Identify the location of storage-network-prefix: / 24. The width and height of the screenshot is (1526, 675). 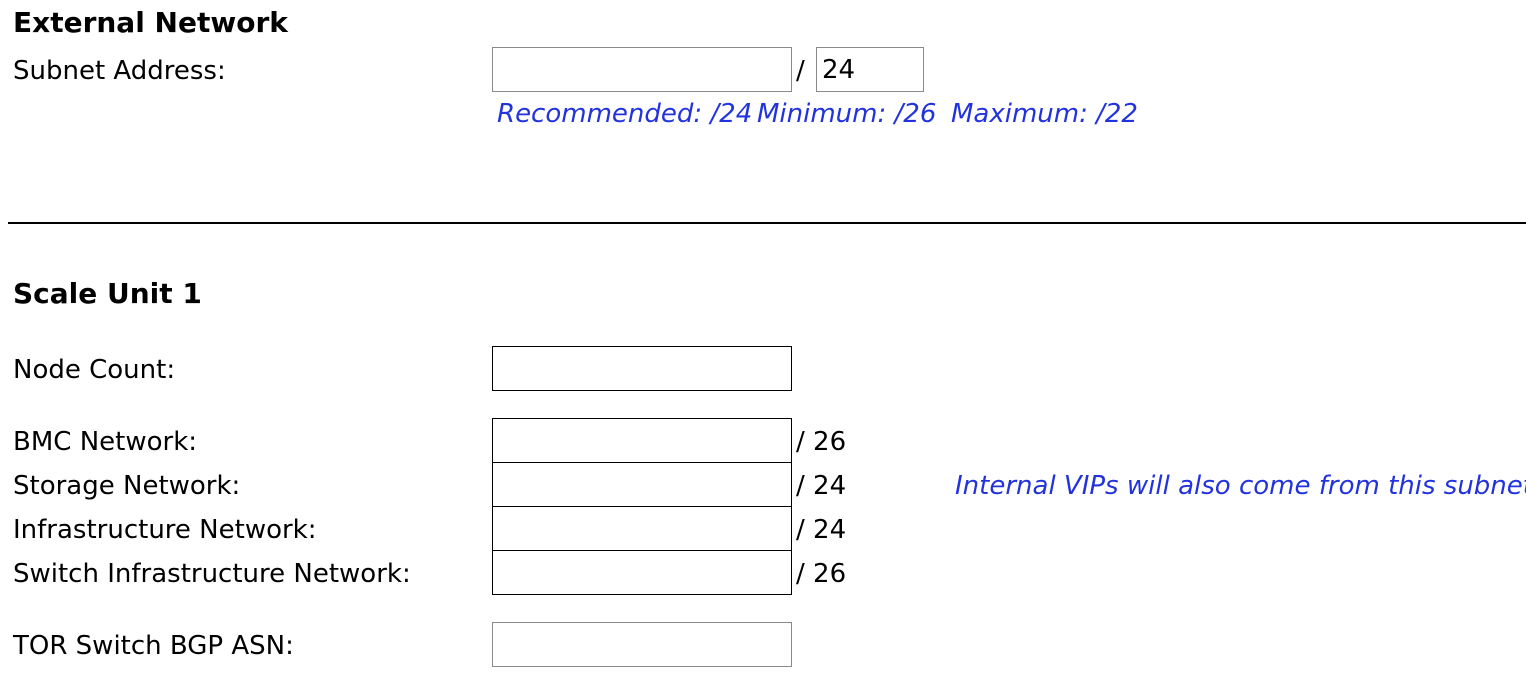
(821, 486).